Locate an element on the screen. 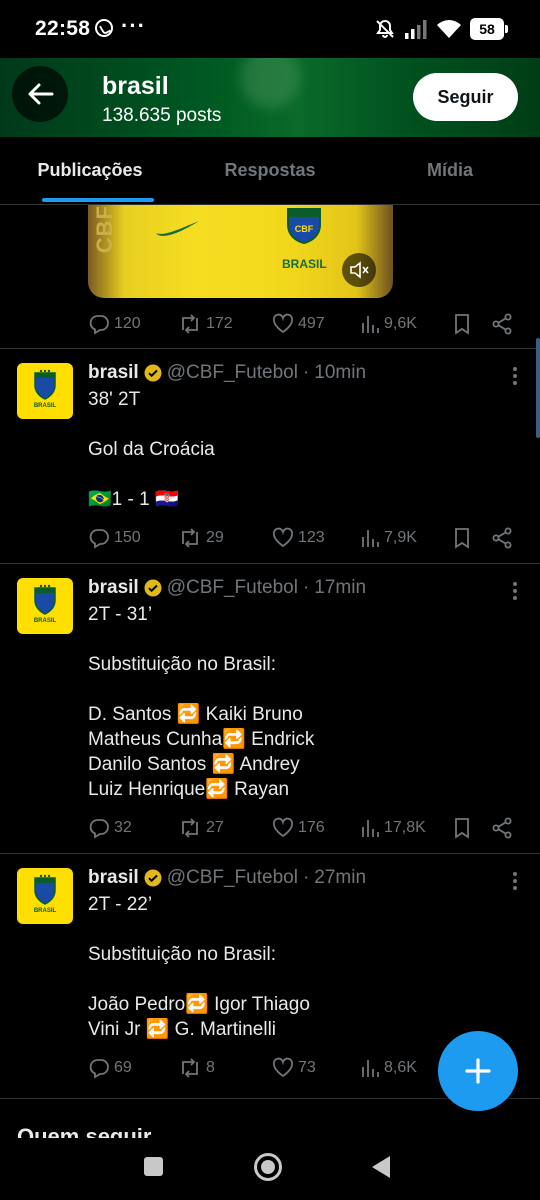 The height and width of the screenshot is (1200, 540). repost-button: 172 is located at coordinates (205, 324).